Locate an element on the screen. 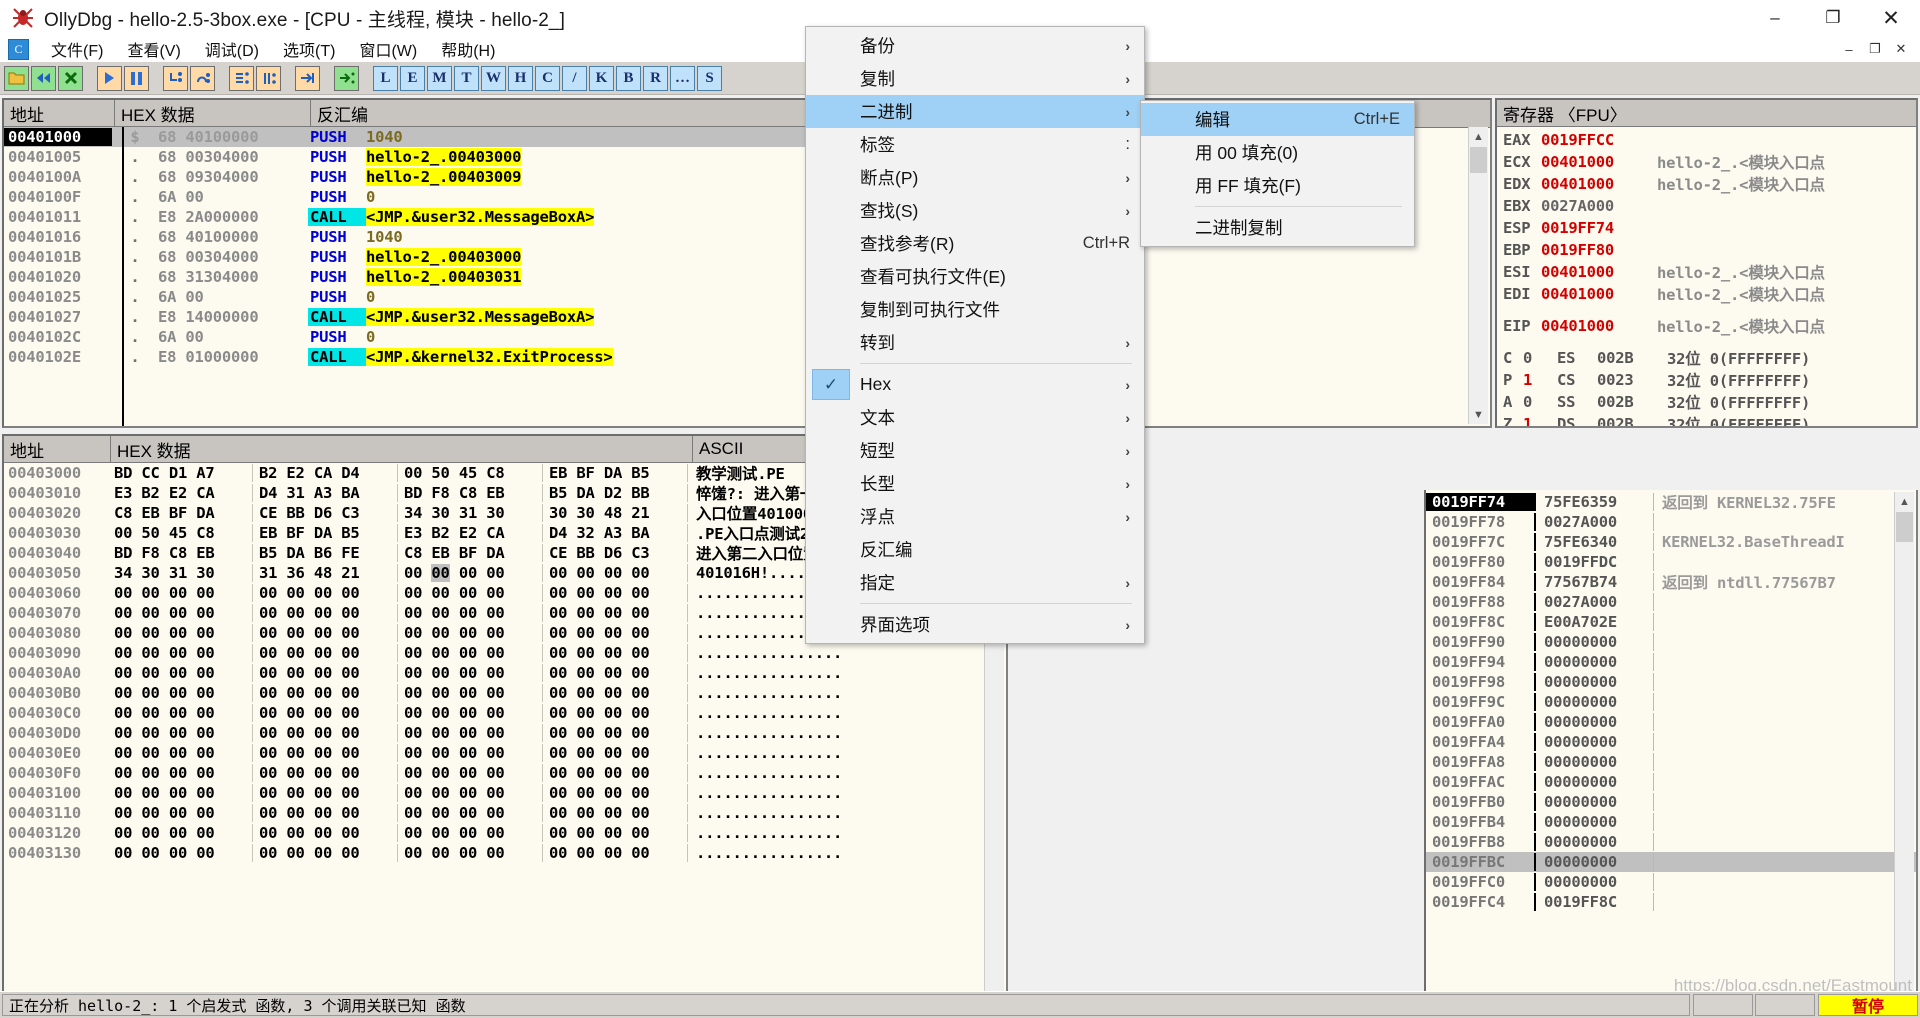 The height and width of the screenshot is (1018, 1920). executable-modules-button: E is located at coordinates (412, 78).